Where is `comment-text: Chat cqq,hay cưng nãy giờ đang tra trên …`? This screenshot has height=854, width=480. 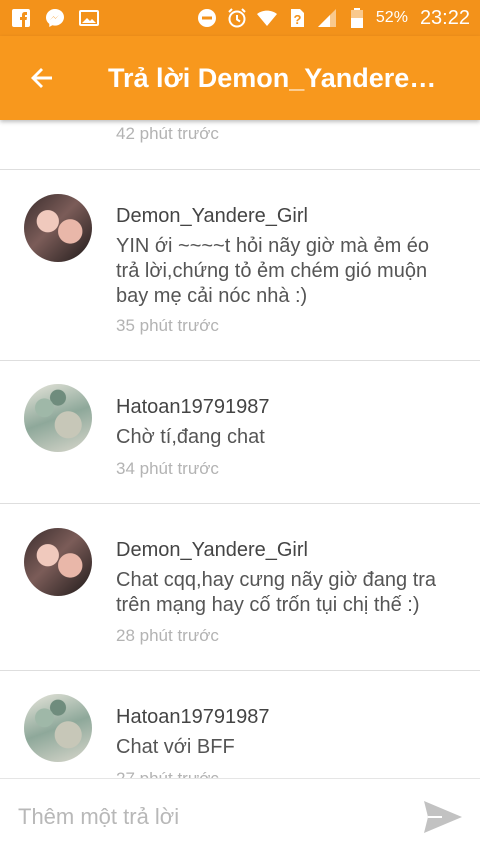 comment-text: Chat cqq,hay cưng nãy giờ đang tra trên … is located at coordinates (276, 592).